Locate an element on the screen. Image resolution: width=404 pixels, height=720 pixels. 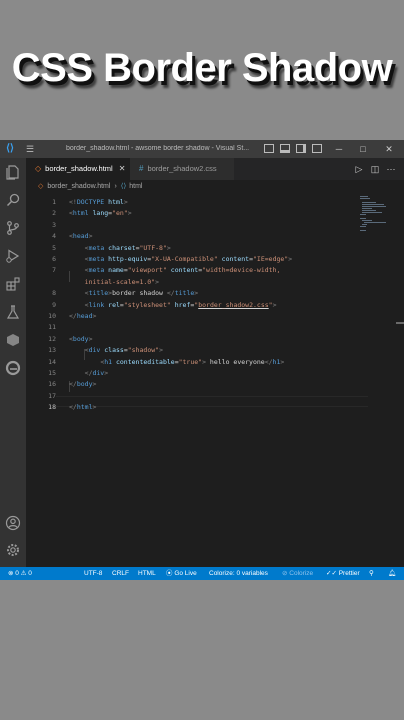
code-line: <html lang="en"> is located at coordinates (100, 213).